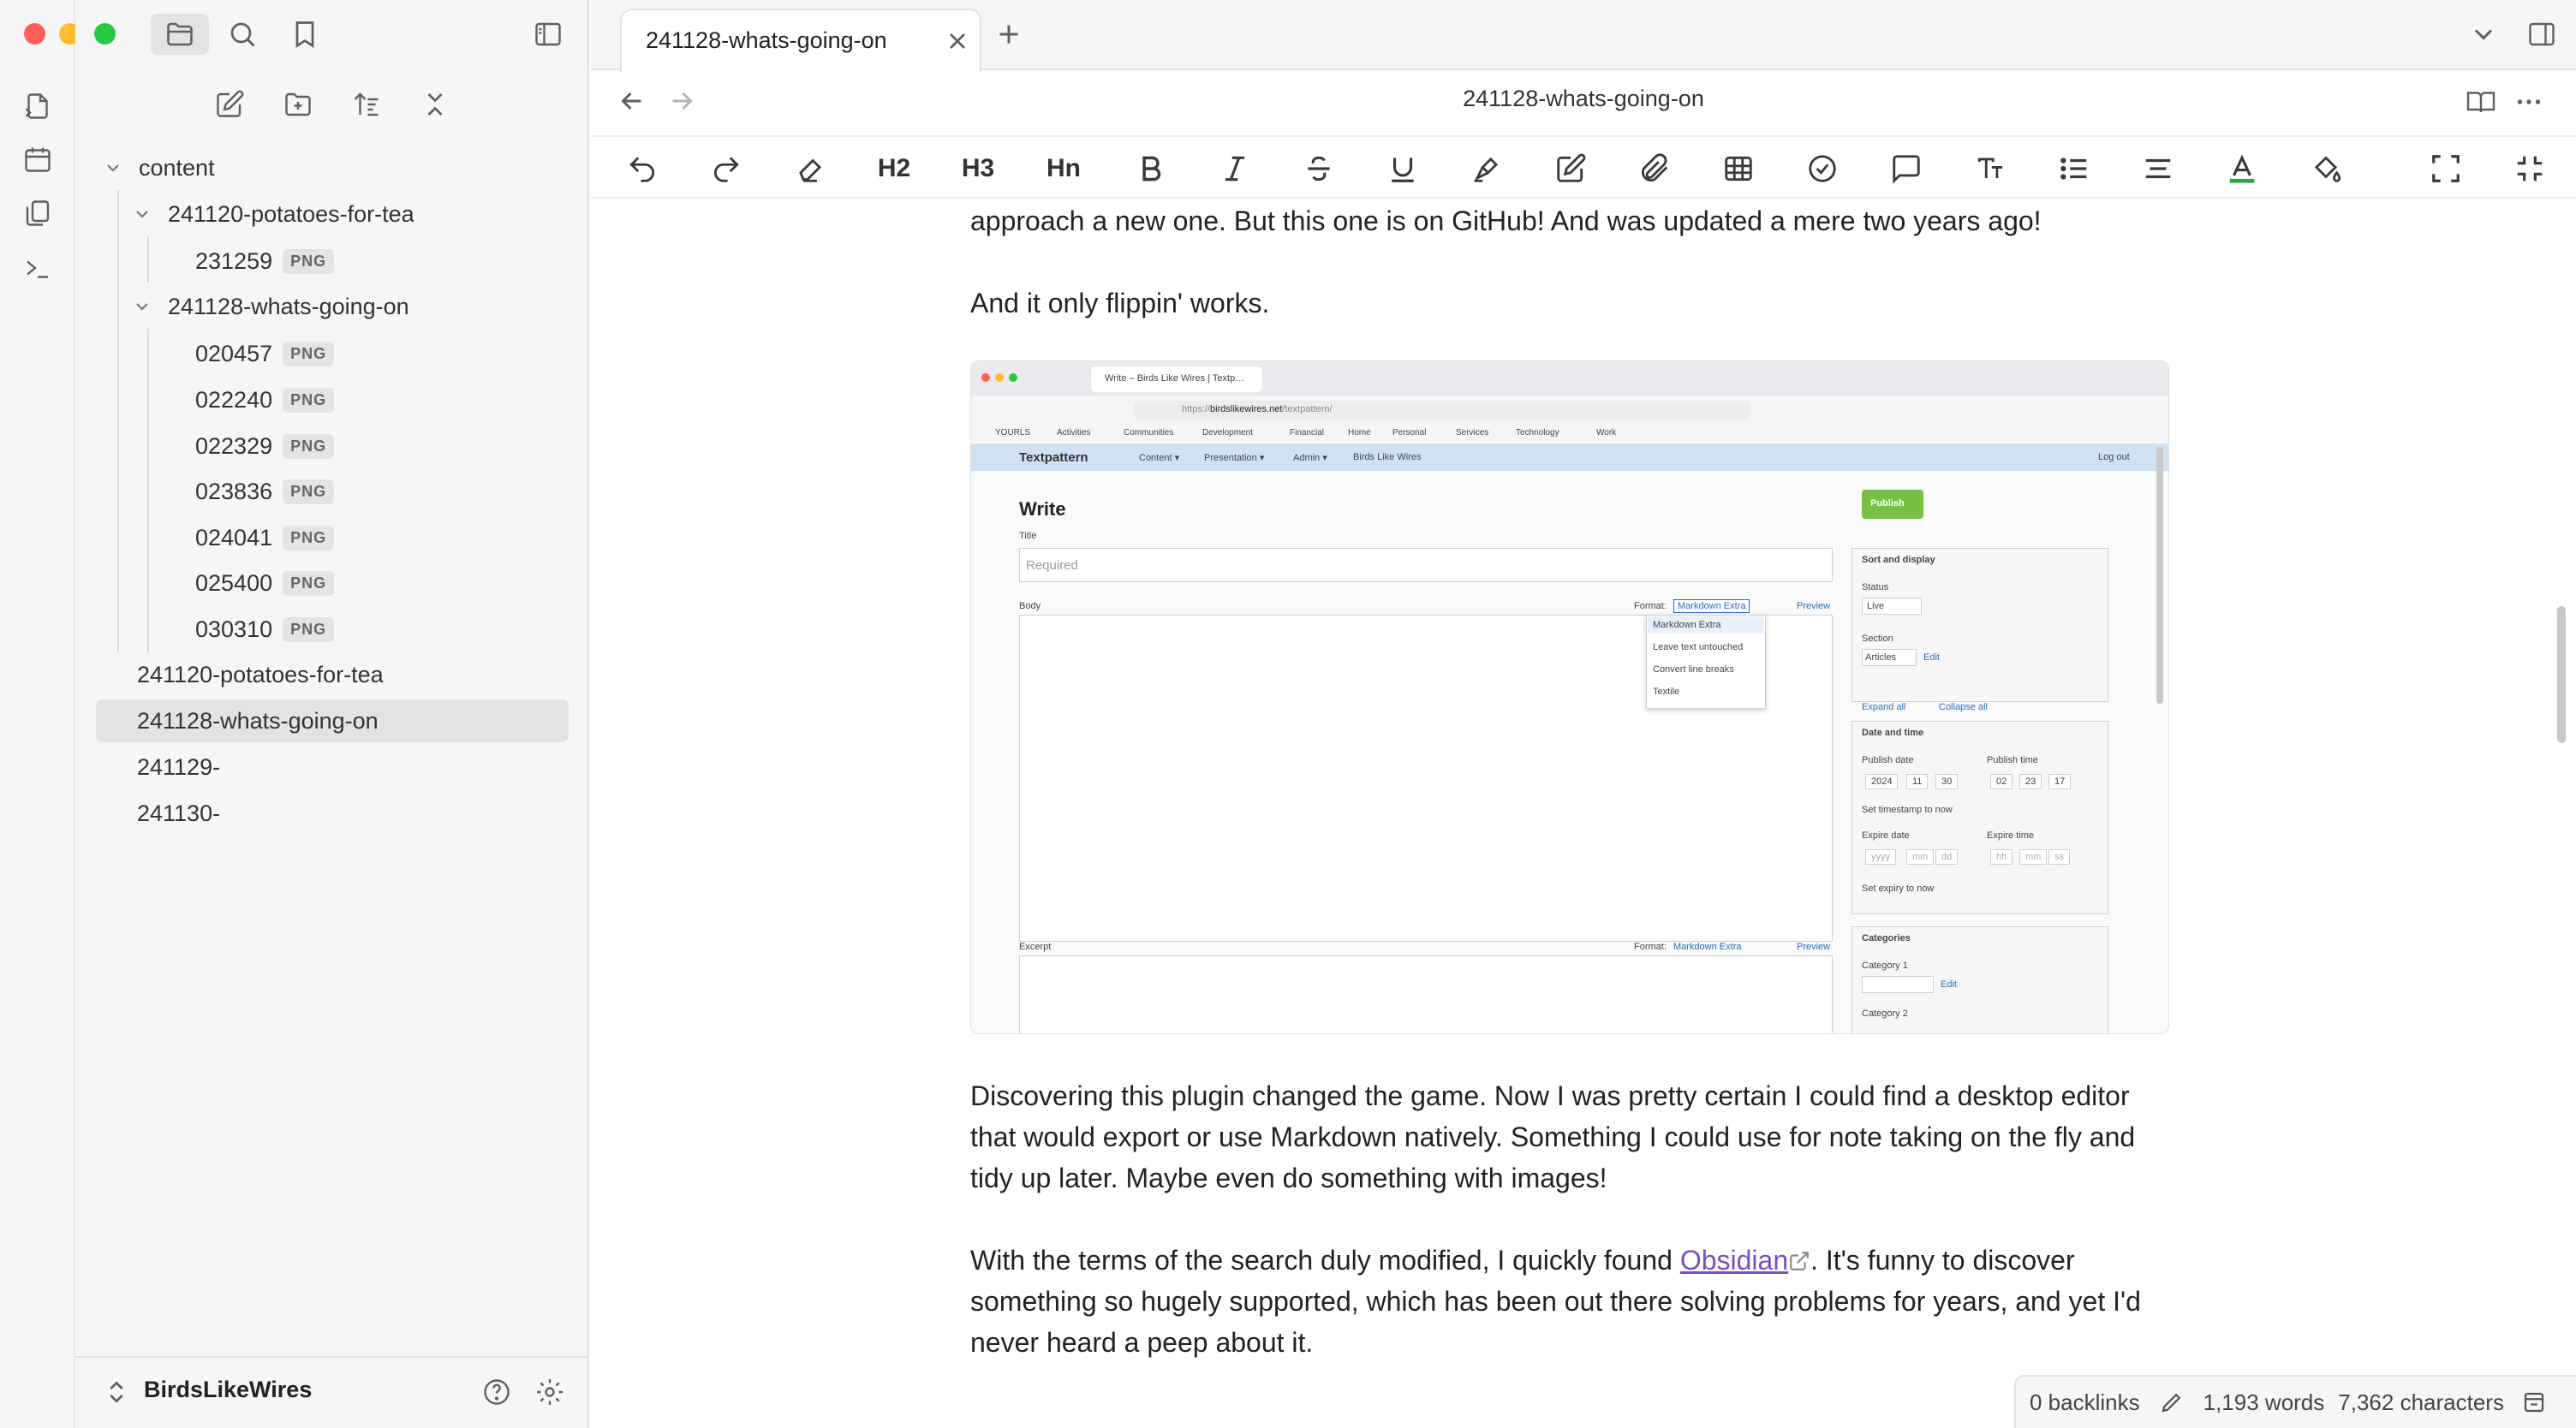  What do you see at coordinates (234, 537) in the screenshot?
I see `file-name: 024041` at bounding box center [234, 537].